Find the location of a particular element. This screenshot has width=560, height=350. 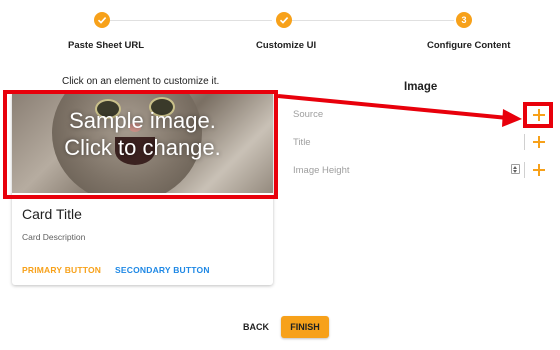

title-add-plus-icon is located at coordinates (539, 142).